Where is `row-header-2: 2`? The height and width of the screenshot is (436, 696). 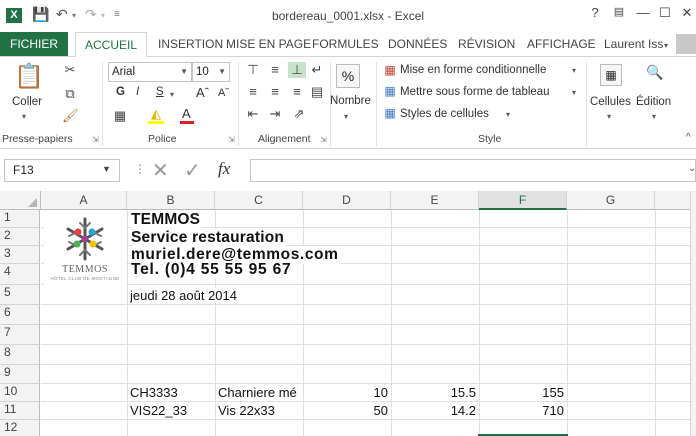
row-header-2: 2 is located at coordinates (20, 237).